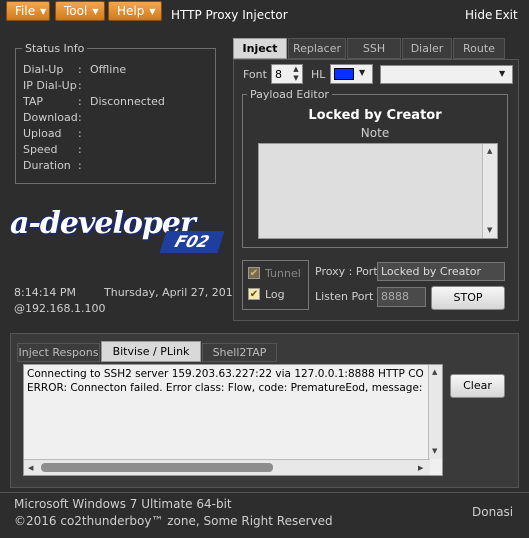 Image resolution: width=529 pixels, height=538 pixels. I want to click on tab-route: Route, so click(479, 48).